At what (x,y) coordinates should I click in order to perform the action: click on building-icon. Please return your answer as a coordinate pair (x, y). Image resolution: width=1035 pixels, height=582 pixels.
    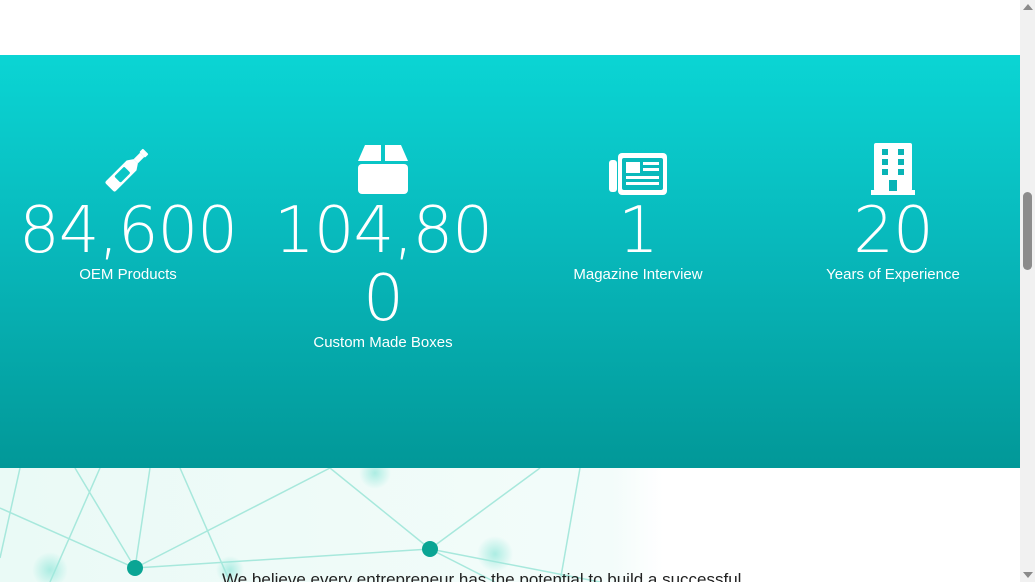
    Looking at the image, I should click on (893, 169).